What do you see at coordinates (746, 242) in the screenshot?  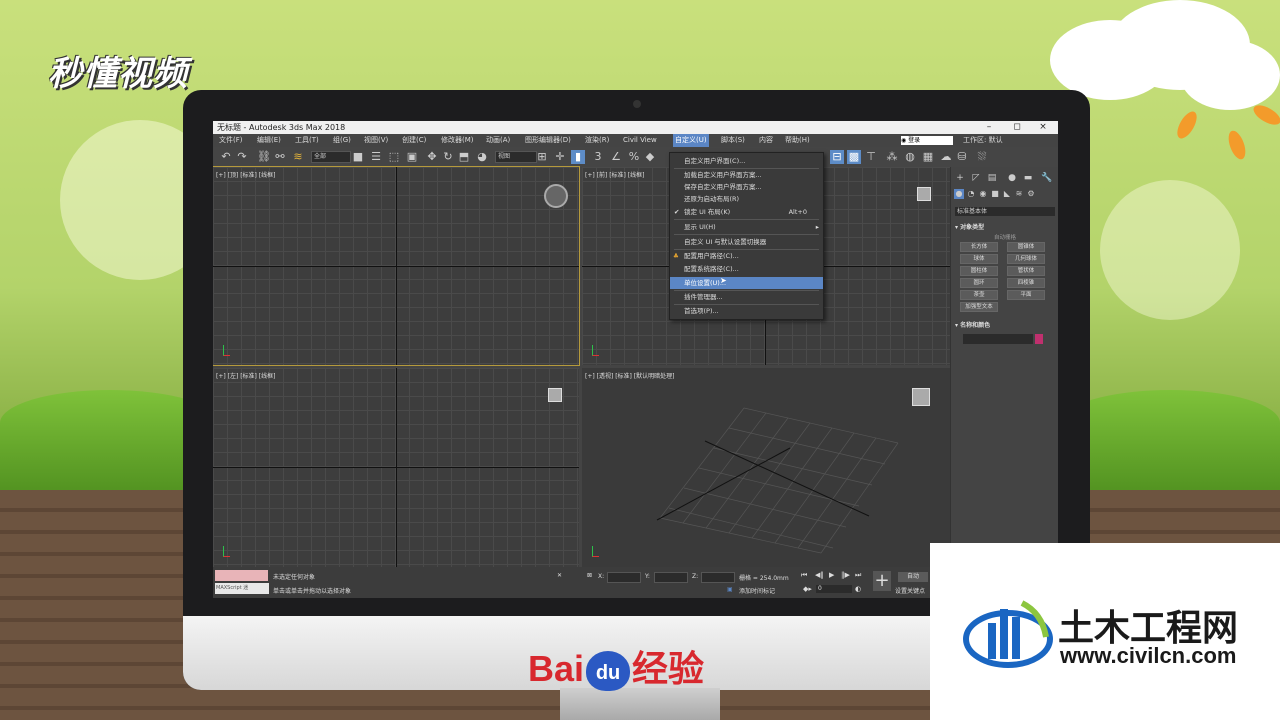 I see `menu-item-ui-switcher: 自定义 UI 与默认设置切换器` at bounding box center [746, 242].